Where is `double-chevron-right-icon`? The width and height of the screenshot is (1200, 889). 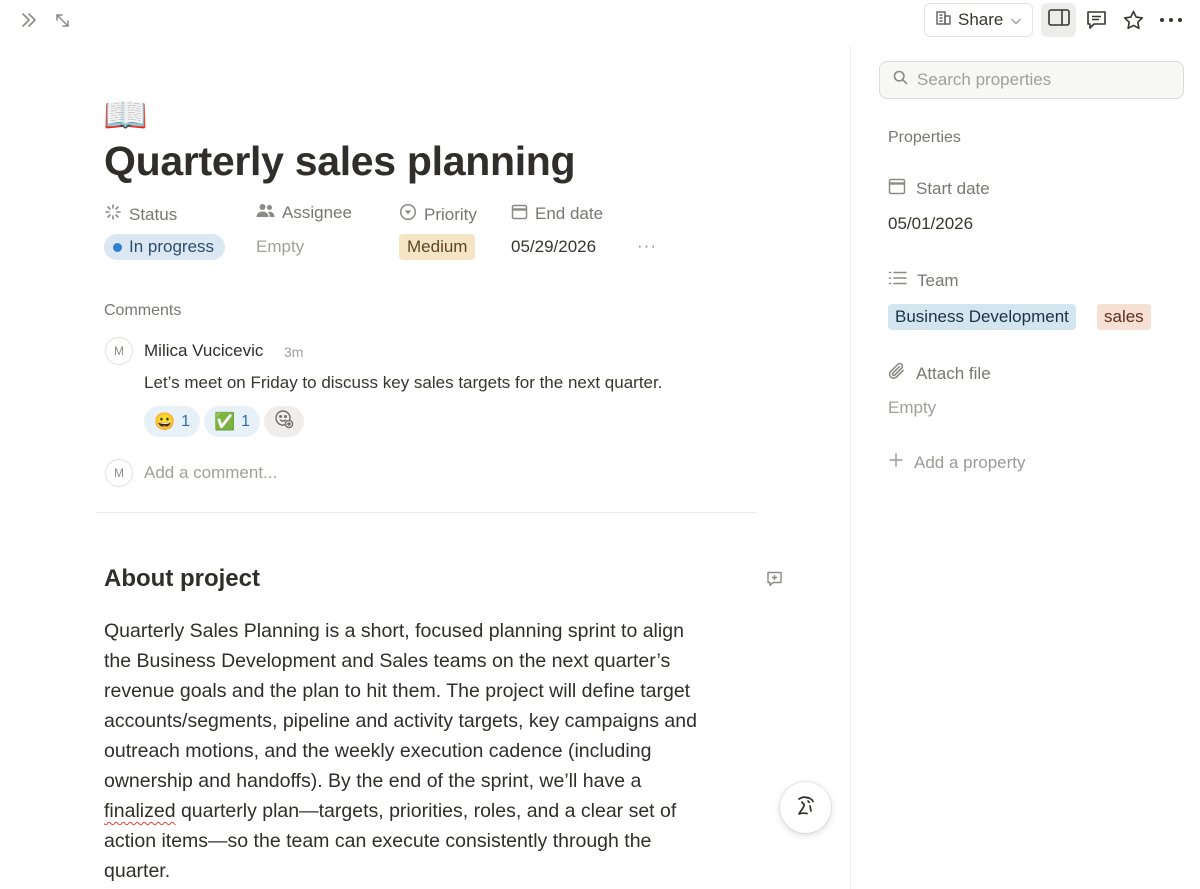
double-chevron-right-icon is located at coordinates (29, 20).